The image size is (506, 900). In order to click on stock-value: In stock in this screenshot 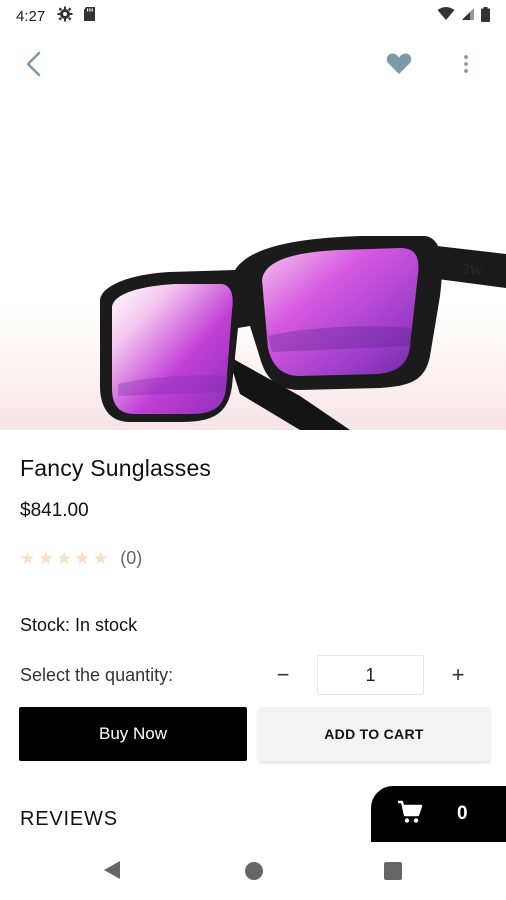, I will do `click(106, 625)`.